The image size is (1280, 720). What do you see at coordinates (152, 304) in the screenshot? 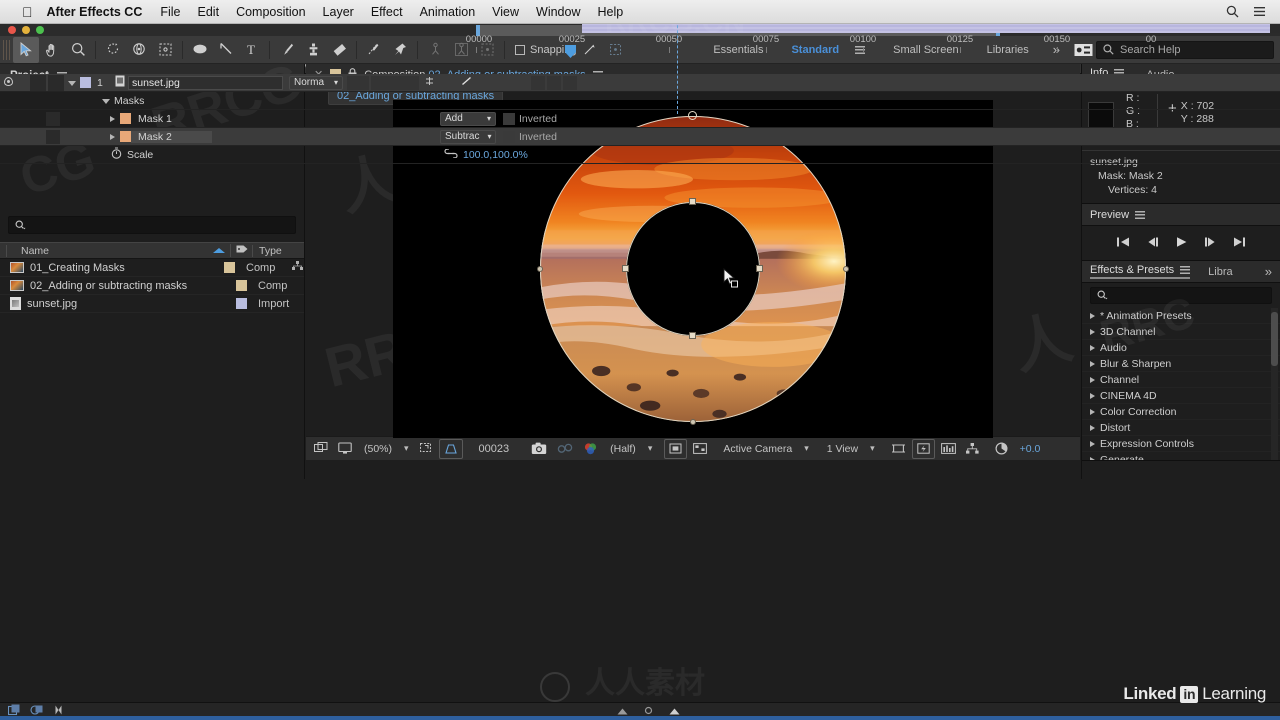
I see `project-item-row: sunset.jpg Import` at bounding box center [152, 304].